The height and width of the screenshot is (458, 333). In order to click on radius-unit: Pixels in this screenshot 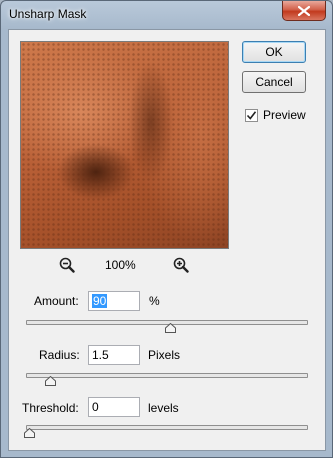, I will do `click(164, 355)`.